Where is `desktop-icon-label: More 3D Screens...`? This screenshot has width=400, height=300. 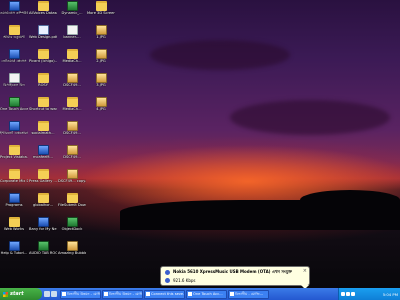 desktop-icon-label: More 3D Screens... is located at coordinates (101, 13).